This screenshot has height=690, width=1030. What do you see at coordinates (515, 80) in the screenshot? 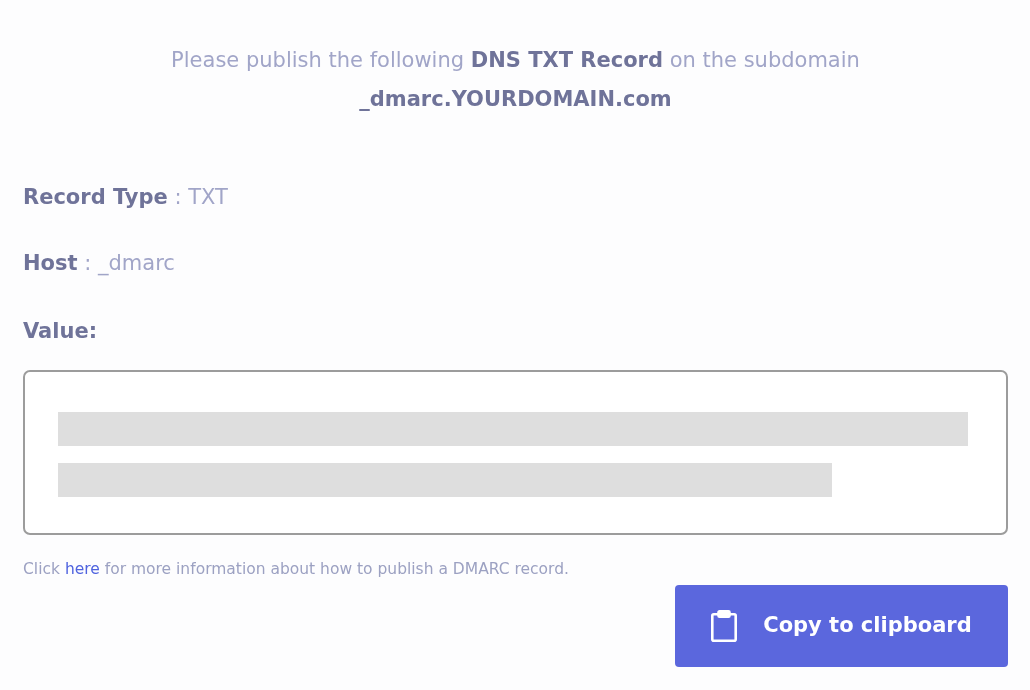
I see `instruction-text: Please publish the following DNS TXT Record on the subdomain _dmarc.YOURDOMAIN.com` at bounding box center [515, 80].